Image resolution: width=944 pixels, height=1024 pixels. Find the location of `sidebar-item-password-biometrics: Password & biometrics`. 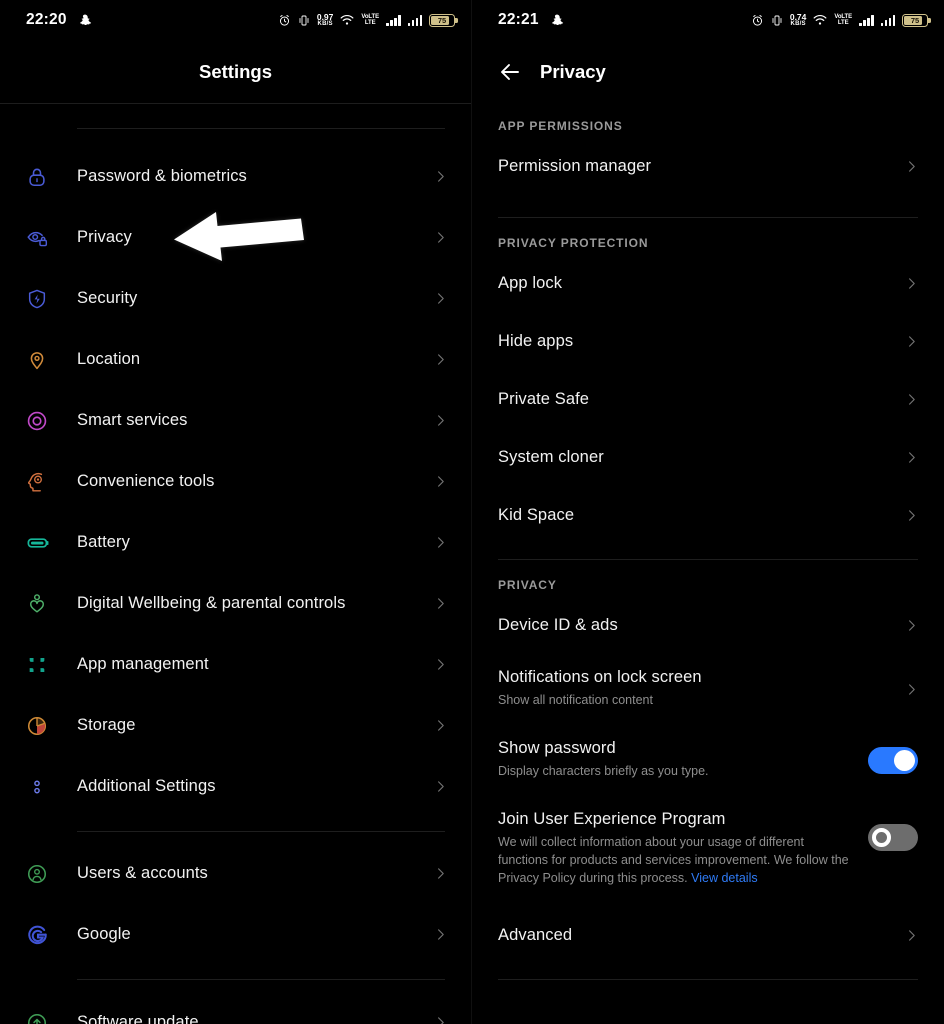

sidebar-item-password-biometrics: Password & biometrics is located at coordinates (235, 176).